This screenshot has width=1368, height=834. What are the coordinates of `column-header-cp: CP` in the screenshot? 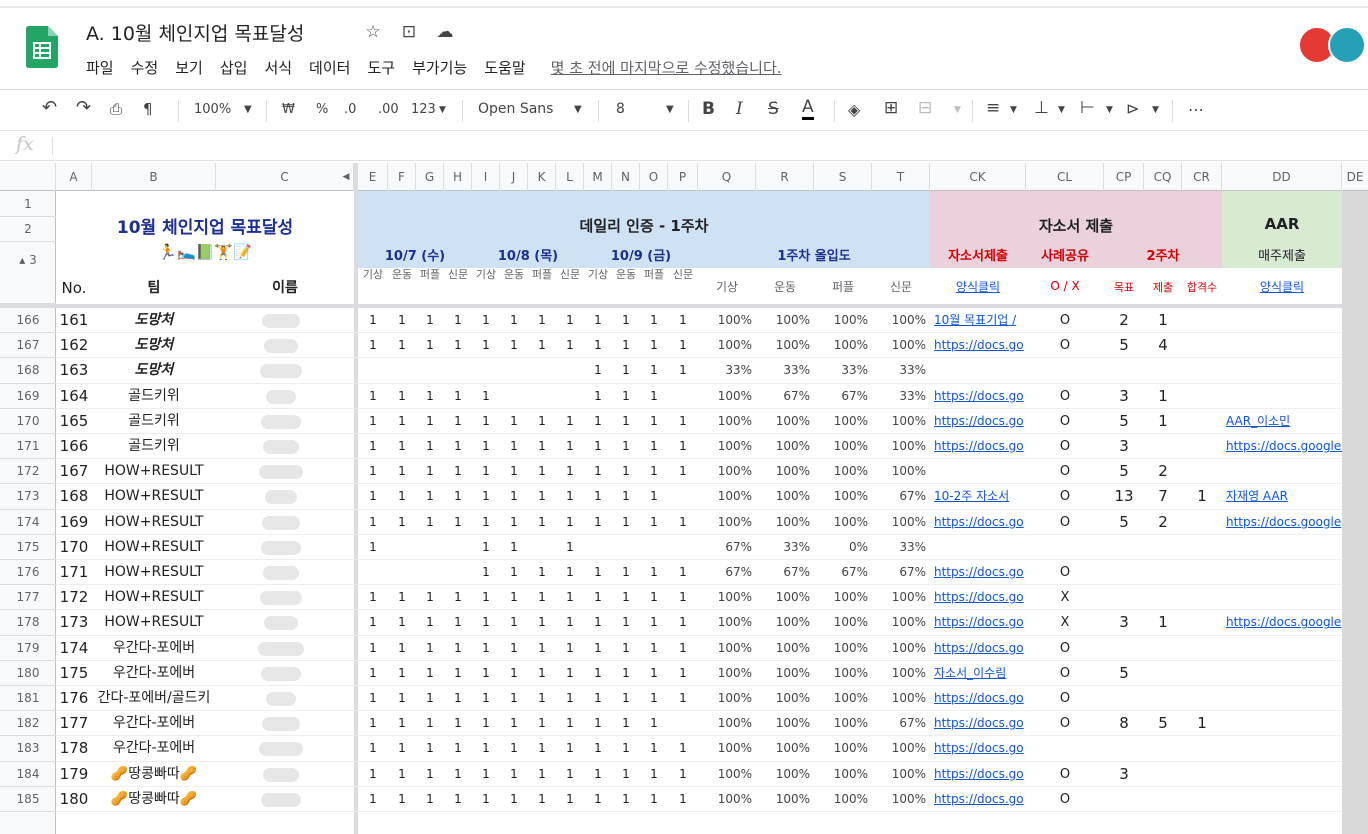 It's located at (1124, 177).